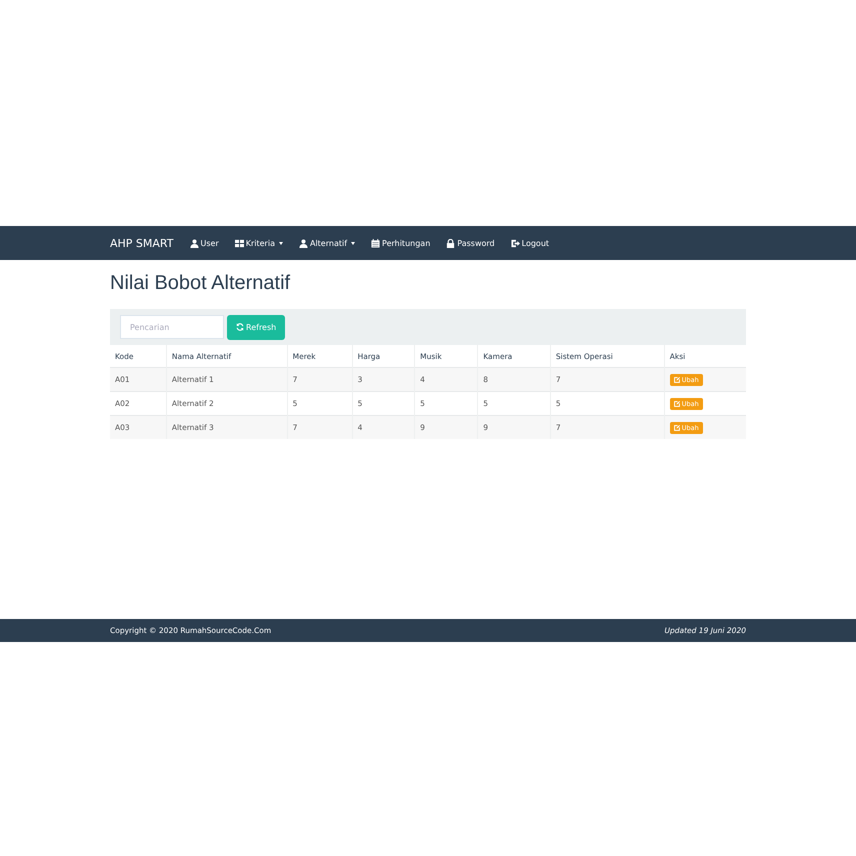 The height and width of the screenshot is (856, 856). I want to click on nav-link: Alternatif, so click(327, 243).